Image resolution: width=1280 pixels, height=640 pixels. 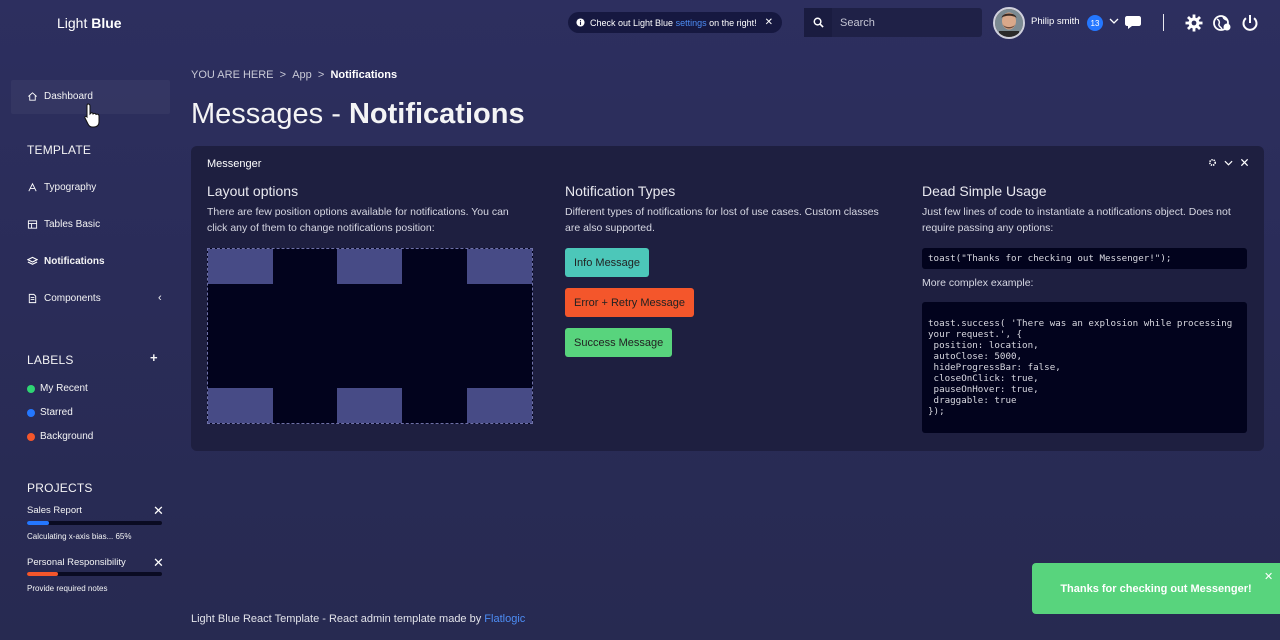 What do you see at coordinates (32, 187) in the screenshot?
I see `typography-icon` at bounding box center [32, 187].